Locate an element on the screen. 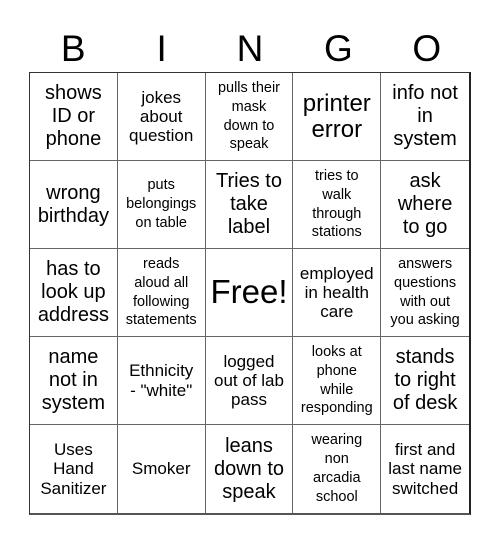 The height and width of the screenshot is (544, 500). cell-text: has to look up address is located at coordinates (73, 292).